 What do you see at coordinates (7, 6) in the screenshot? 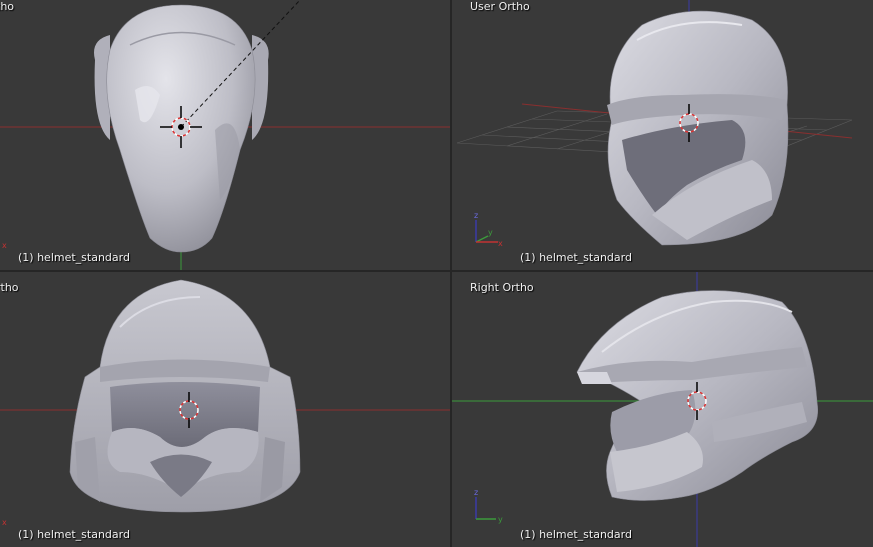
I see `viewport-title: tho` at bounding box center [7, 6].